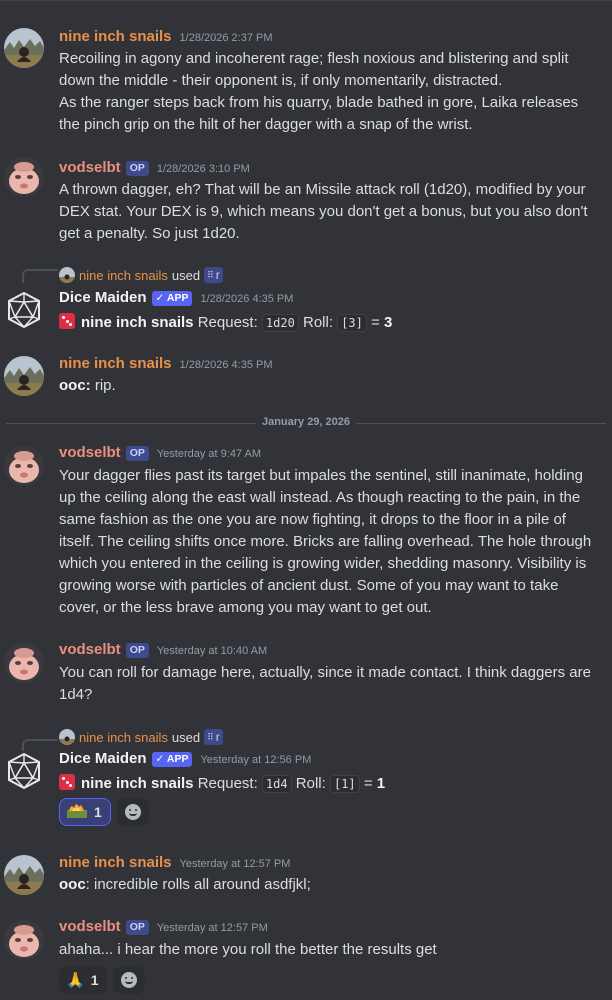 The width and height of the screenshot is (612, 1000). I want to click on reactions: 🙏 1, so click(102, 980).